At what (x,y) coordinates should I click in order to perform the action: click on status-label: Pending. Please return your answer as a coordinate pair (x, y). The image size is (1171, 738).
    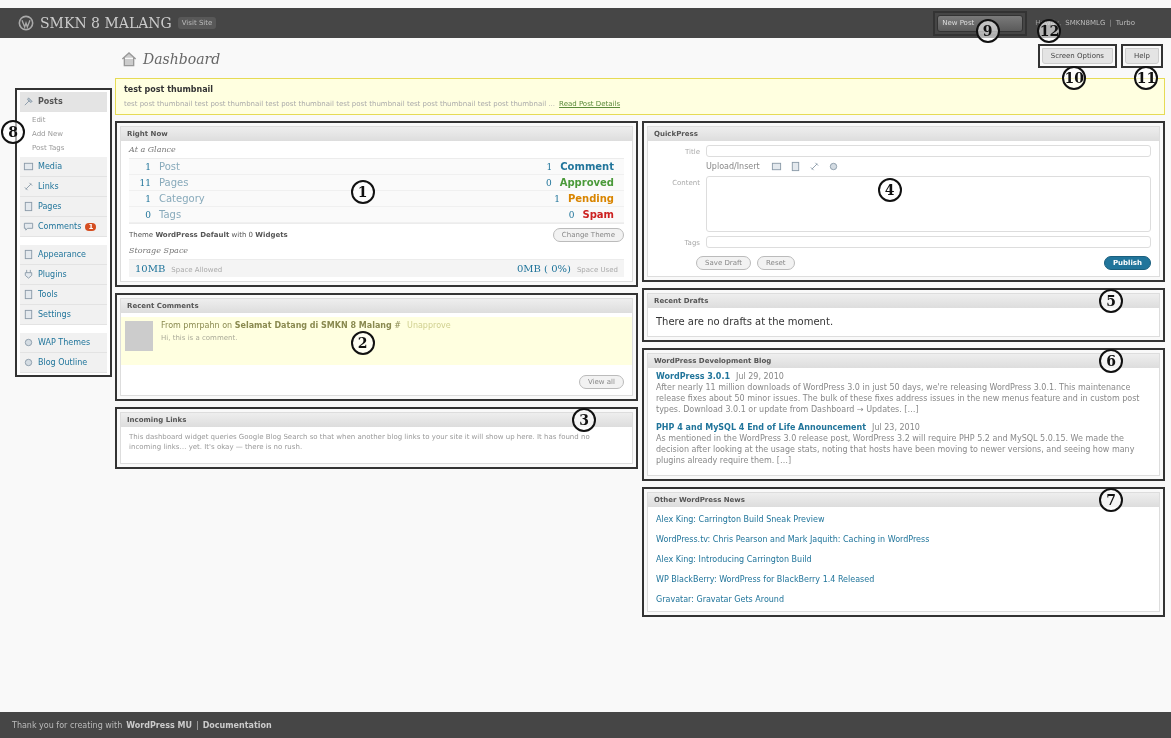
    Looking at the image, I should click on (590, 198).